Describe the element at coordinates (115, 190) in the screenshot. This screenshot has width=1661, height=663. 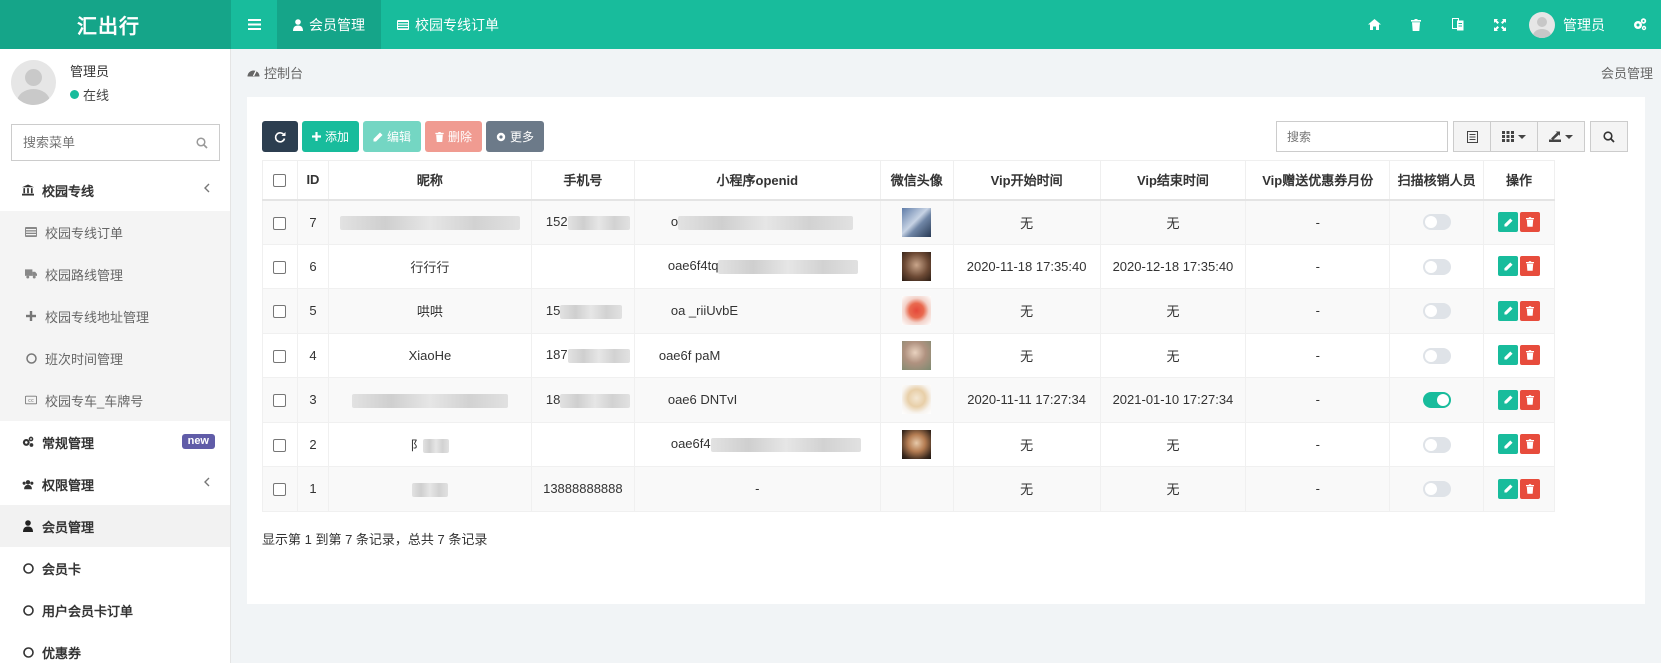
I see `sidebar-item-campus-line: 校园专线` at that location.